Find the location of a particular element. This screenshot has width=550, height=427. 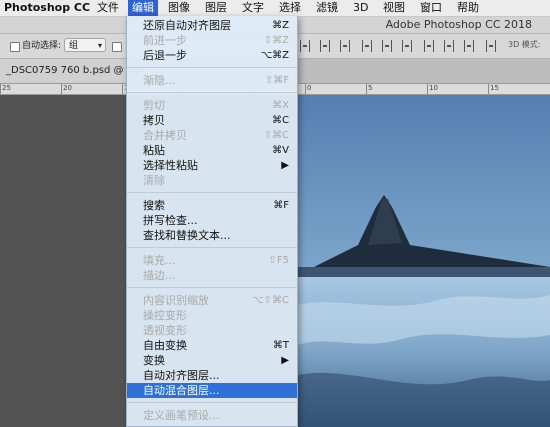

menu-item-copy: 拷贝 ⌘C is located at coordinates (212, 120).